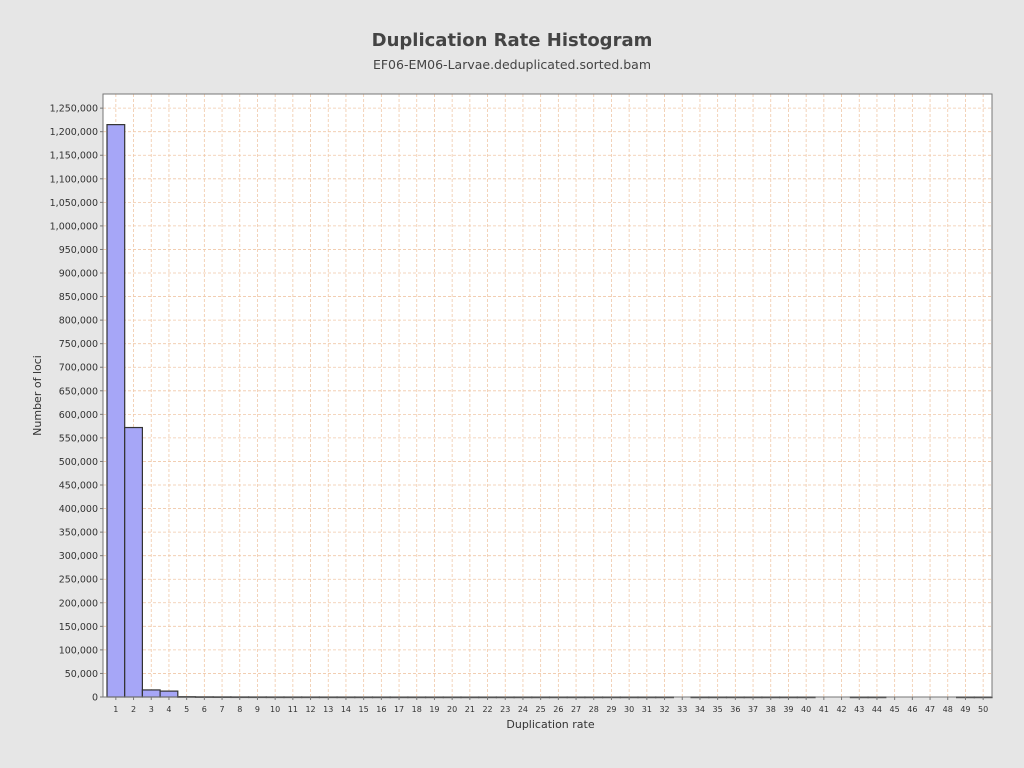 The image size is (1024, 768). What do you see at coordinates (78, 274) in the screenshot?
I see `y-tick-label: 900,000` at bounding box center [78, 274].